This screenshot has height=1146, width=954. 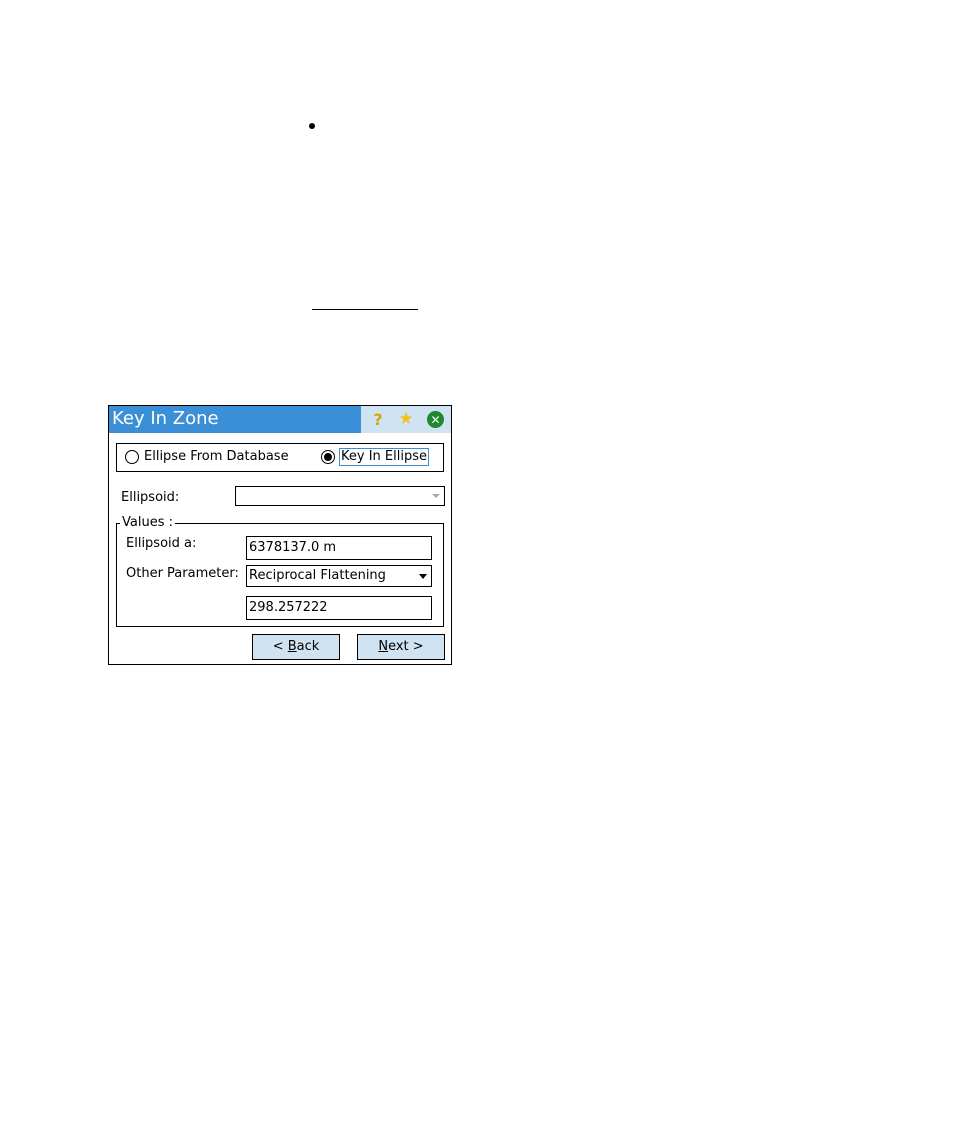 What do you see at coordinates (308, 646) in the screenshot?
I see `back-rest: ack` at bounding box center [308, 646].